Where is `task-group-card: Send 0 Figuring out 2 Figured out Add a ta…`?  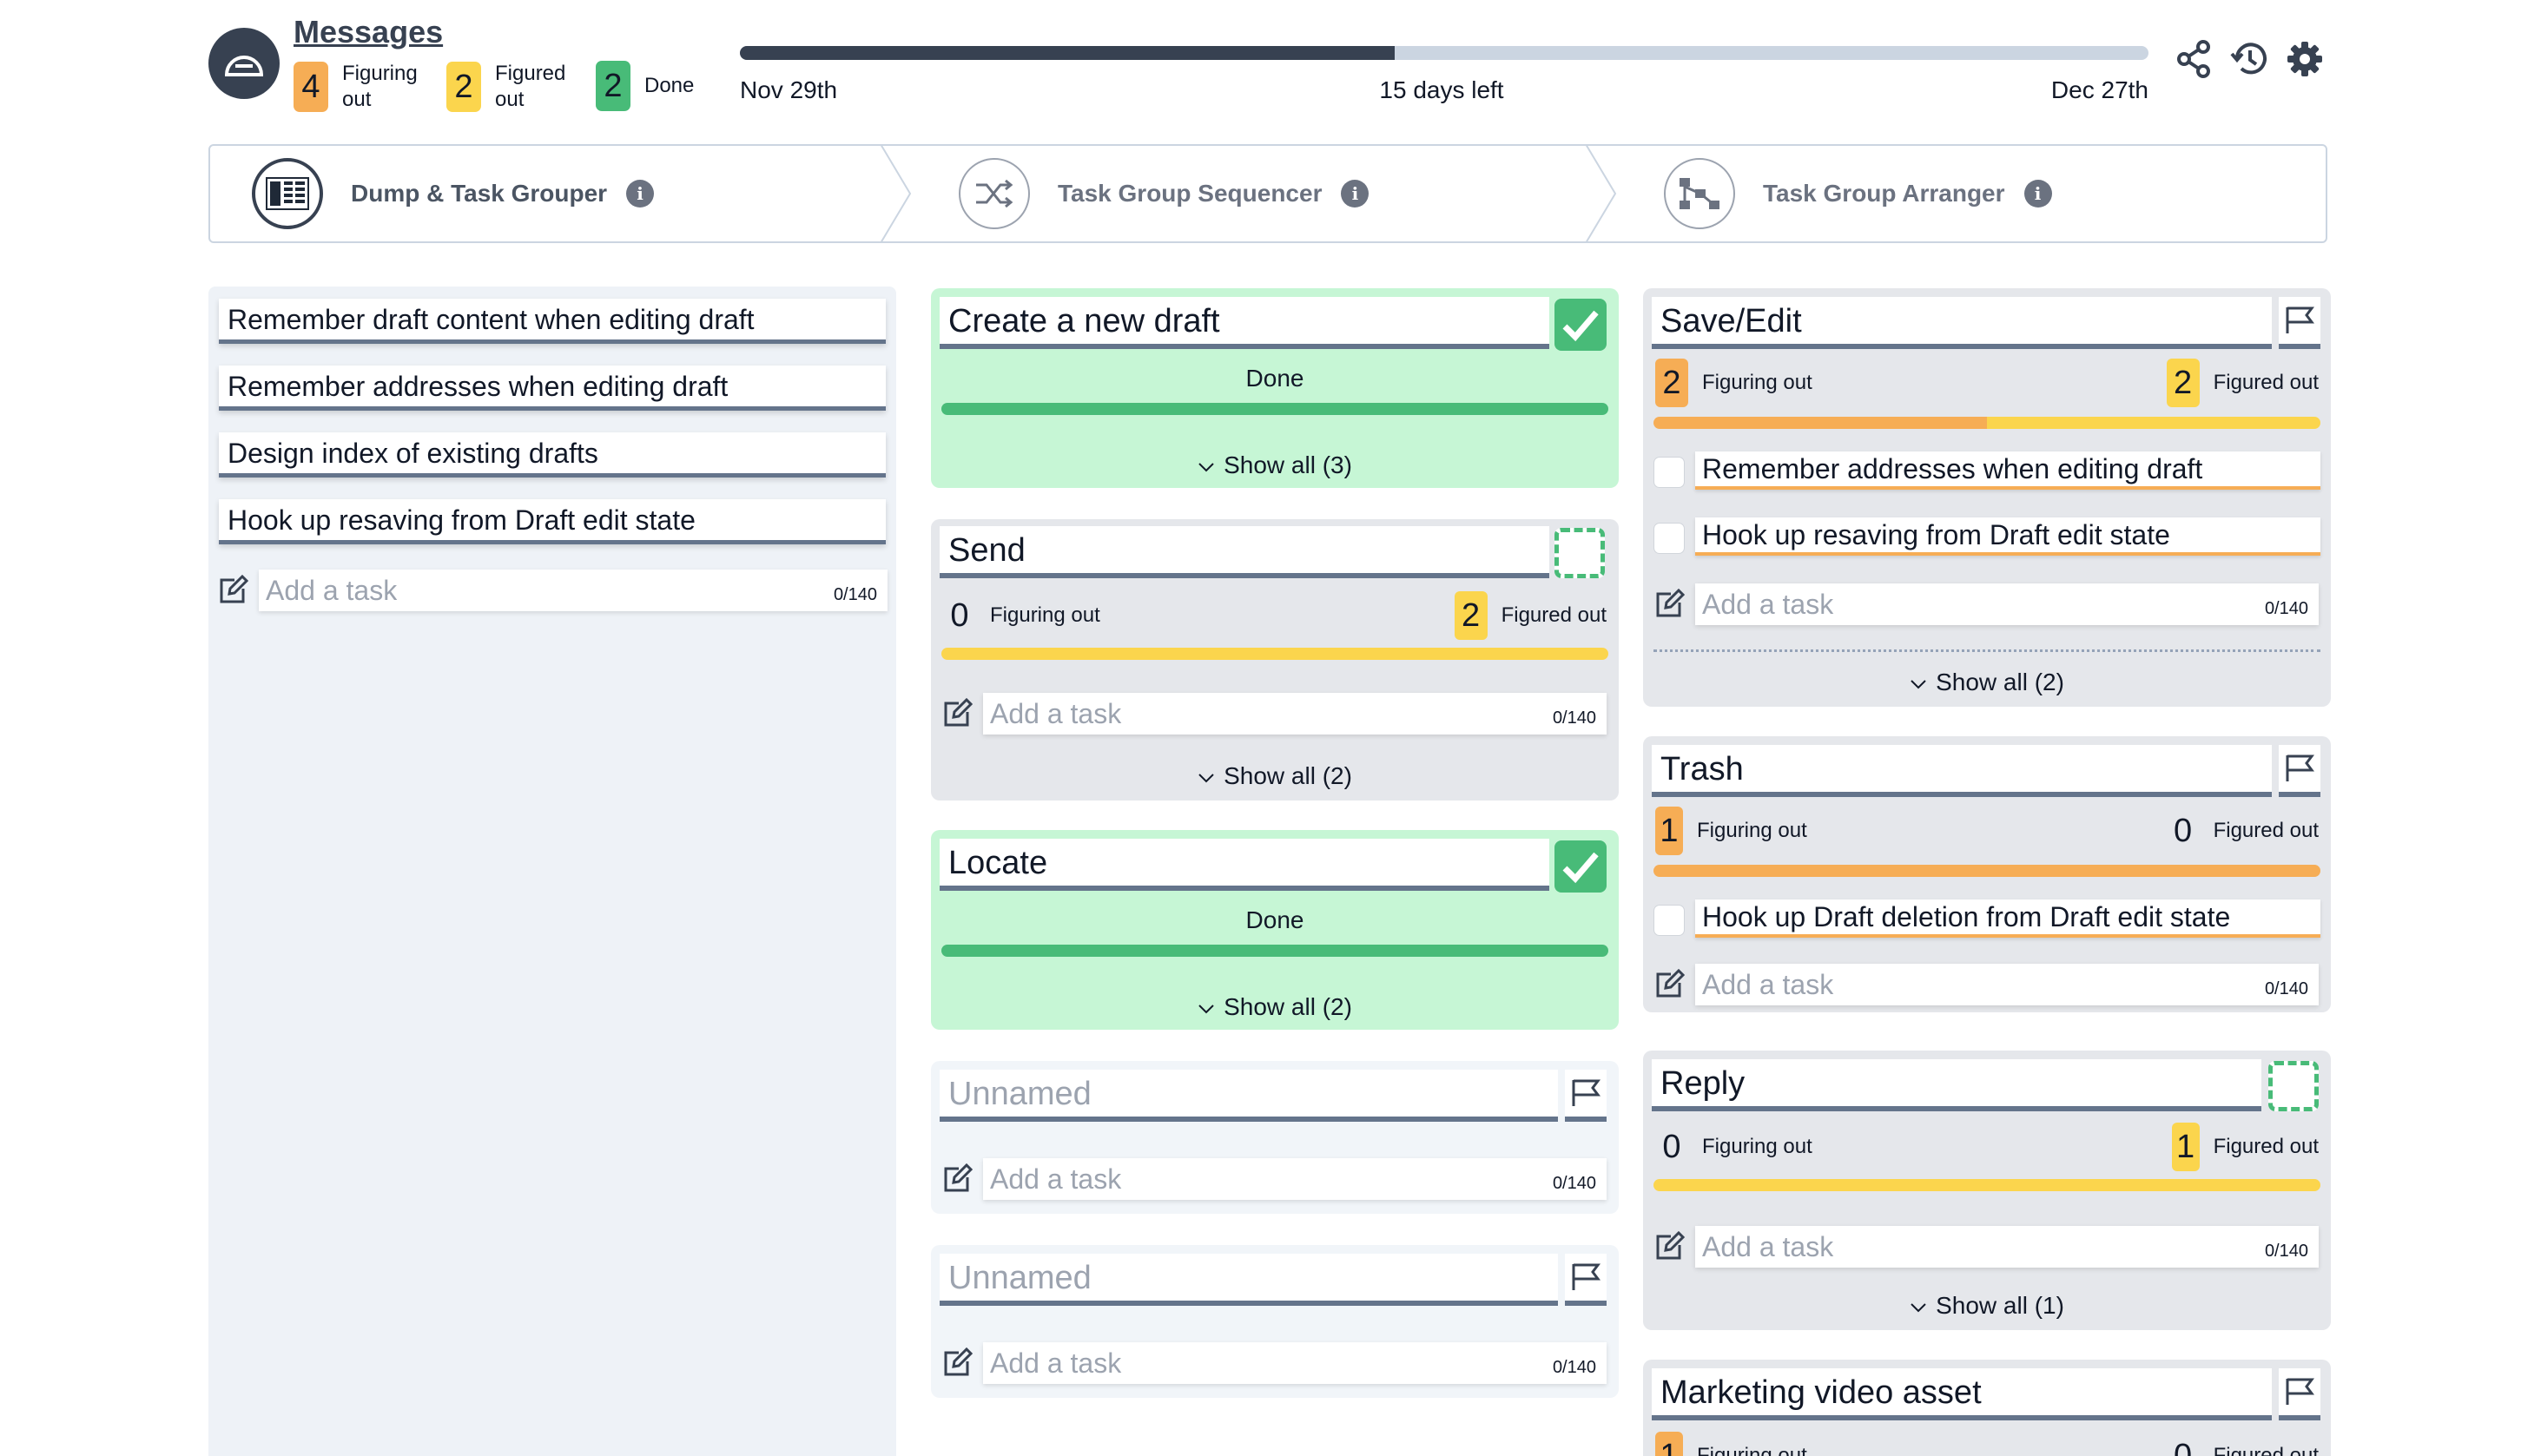
task-group-card: Send 0 Figuring out 2 Figured out Add a ta… is located at coordinates (1275, 659).